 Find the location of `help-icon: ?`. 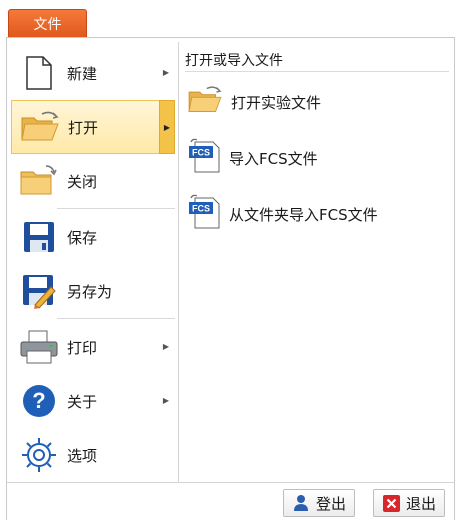

help-icon: ? is located at coordinates (39, 401).